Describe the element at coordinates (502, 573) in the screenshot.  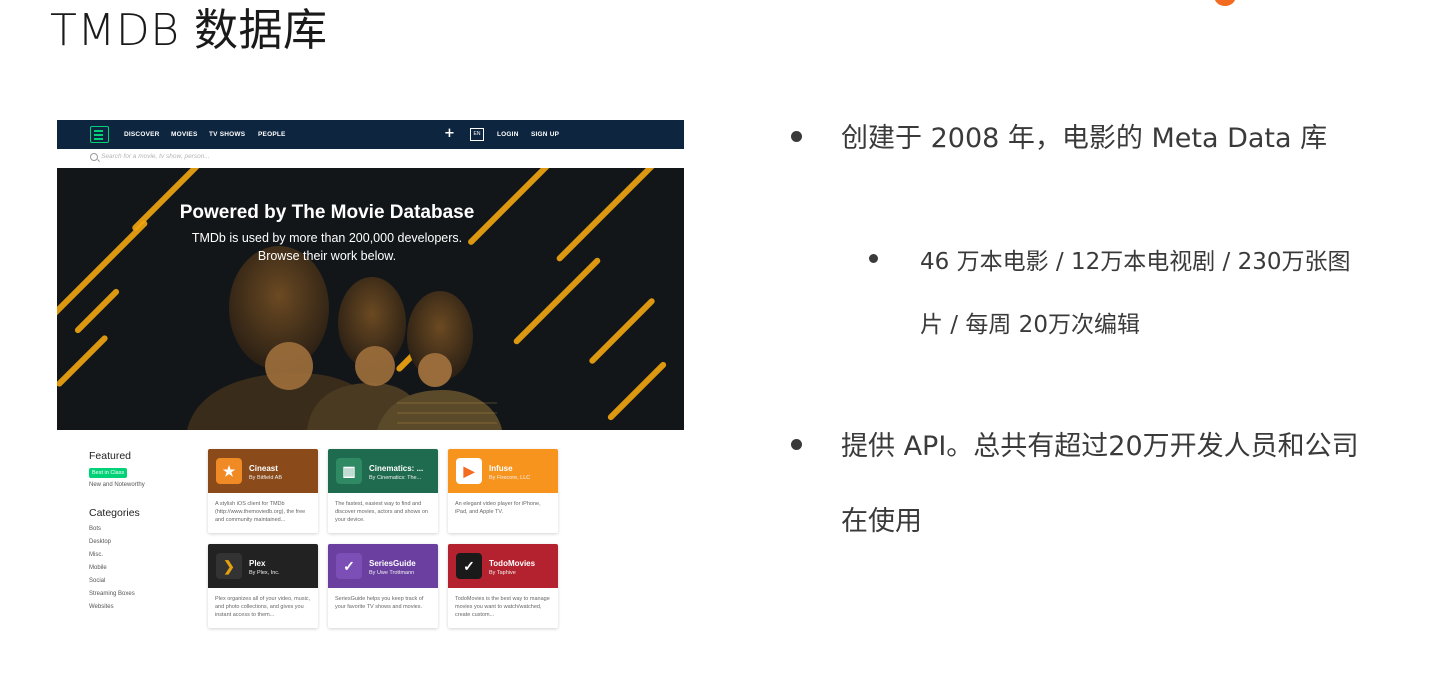
I see `app-developer: By Taphive` at that location.